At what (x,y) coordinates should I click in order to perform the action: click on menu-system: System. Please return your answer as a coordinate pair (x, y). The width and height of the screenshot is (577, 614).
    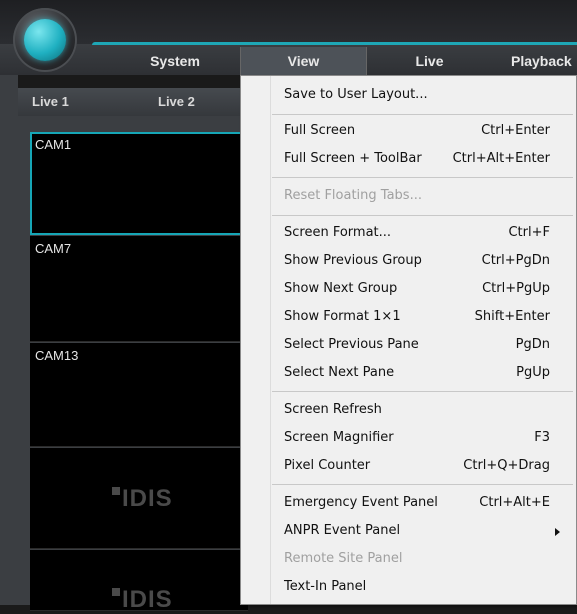
    Looking at the image, I should click on (175, 61).